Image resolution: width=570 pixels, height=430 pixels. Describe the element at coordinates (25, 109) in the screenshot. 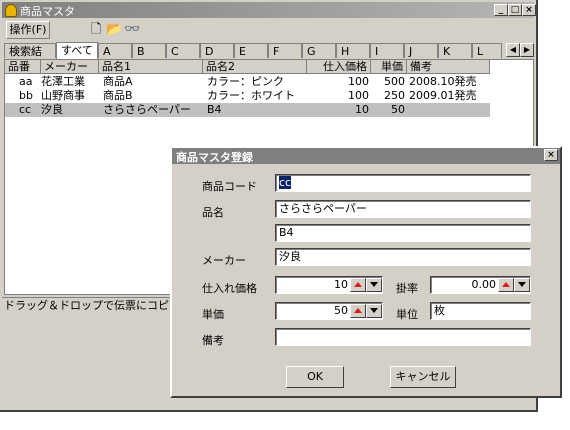

I see `cell-code: cc` at that location.